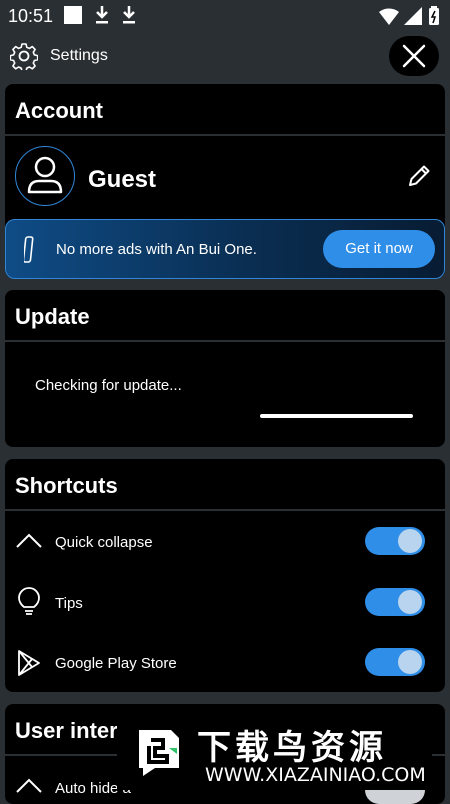 This screenshot has height=804, width=450. I want to click on shortcut-label: Quick collapse, so click(104, 542).